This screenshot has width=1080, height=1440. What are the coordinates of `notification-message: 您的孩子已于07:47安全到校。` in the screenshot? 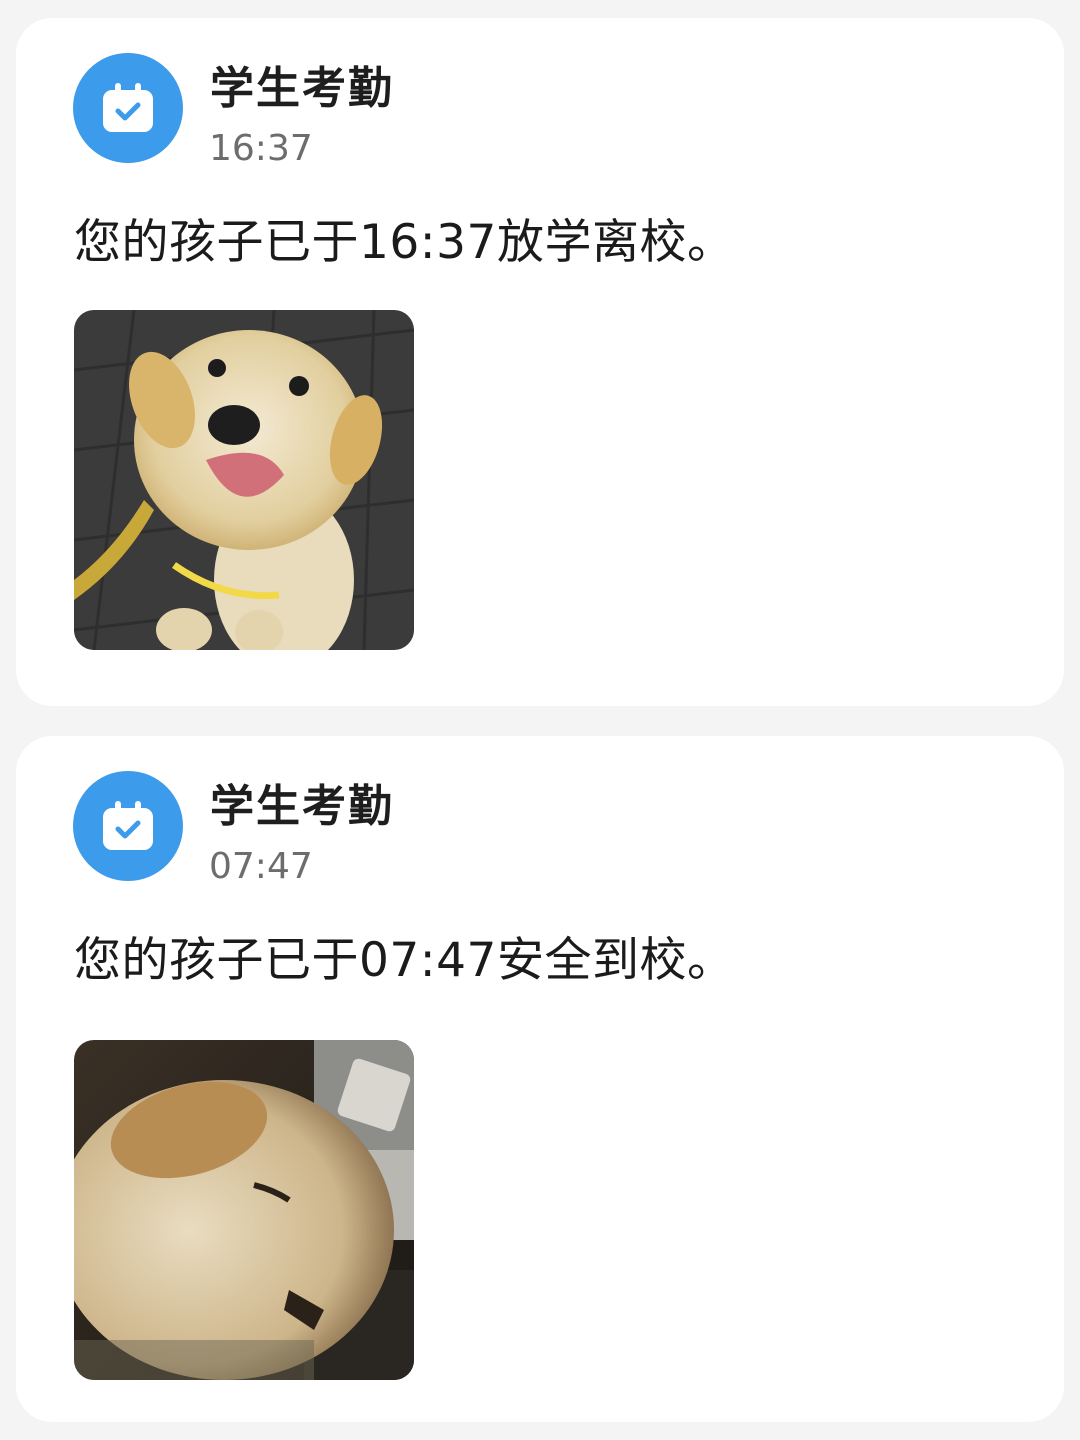 It's located at (404, 960).